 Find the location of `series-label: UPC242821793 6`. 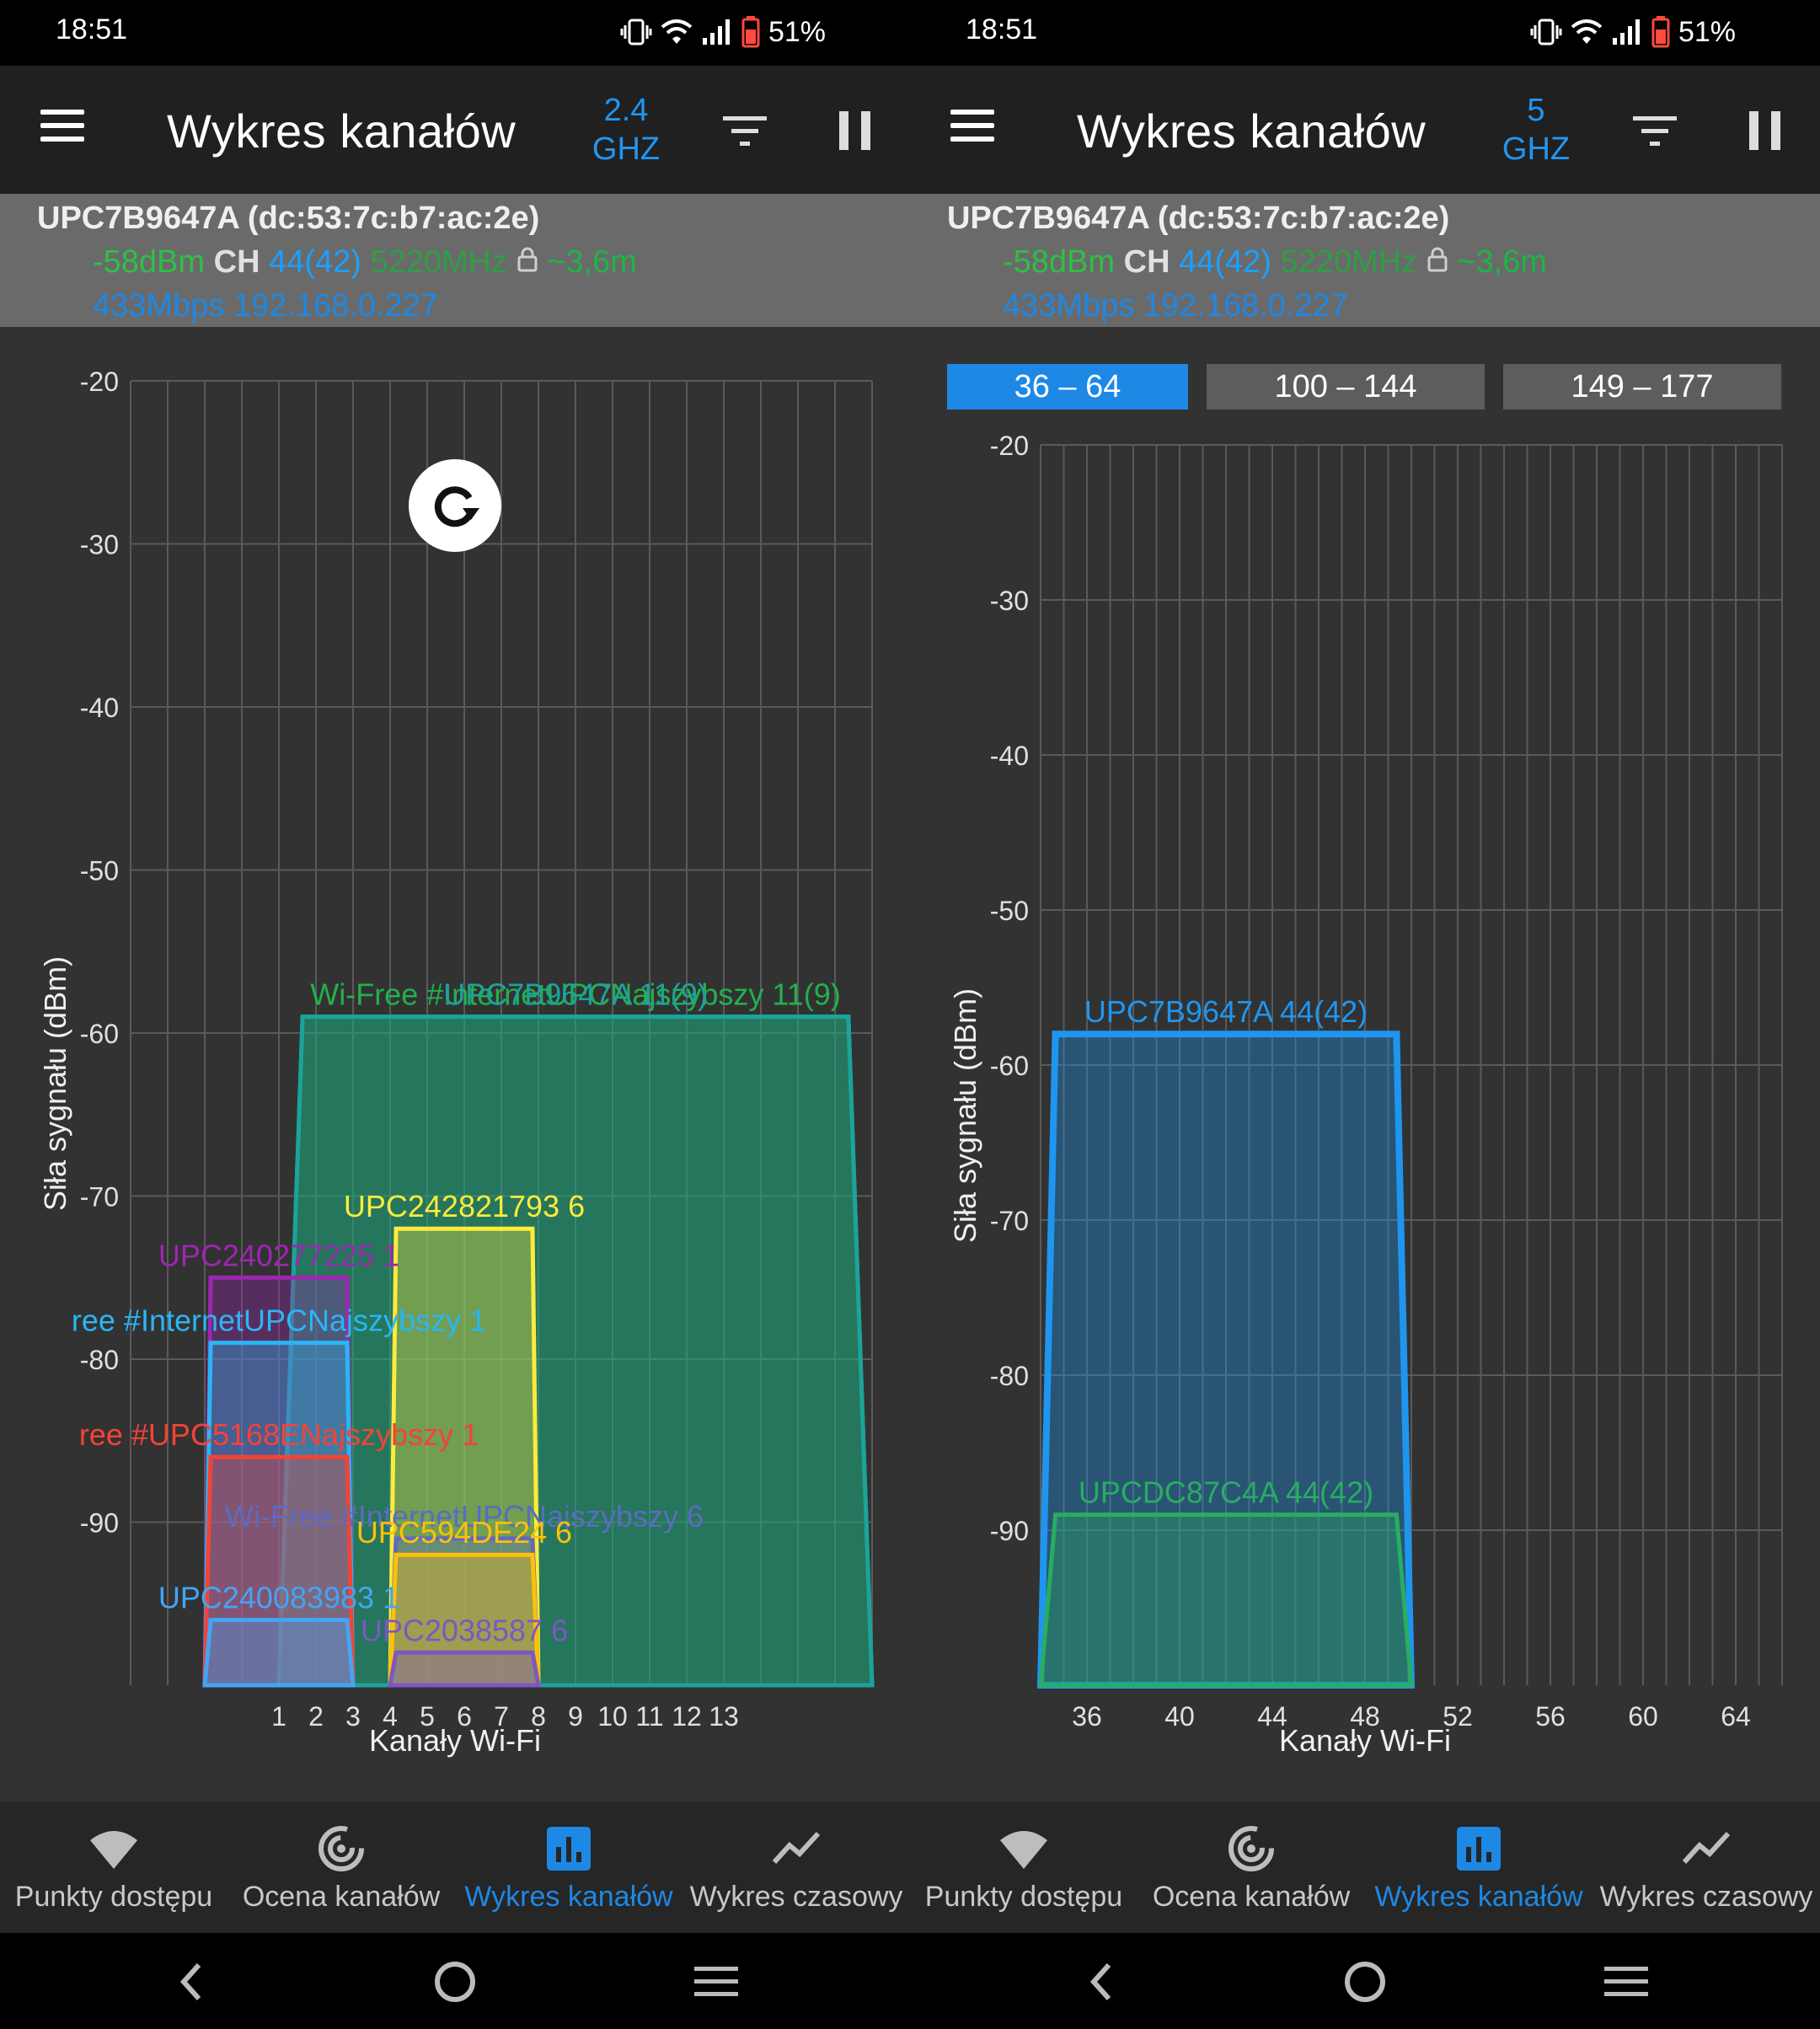

series-label: UPC242821793 6 is located at coordinates (464, 1206).